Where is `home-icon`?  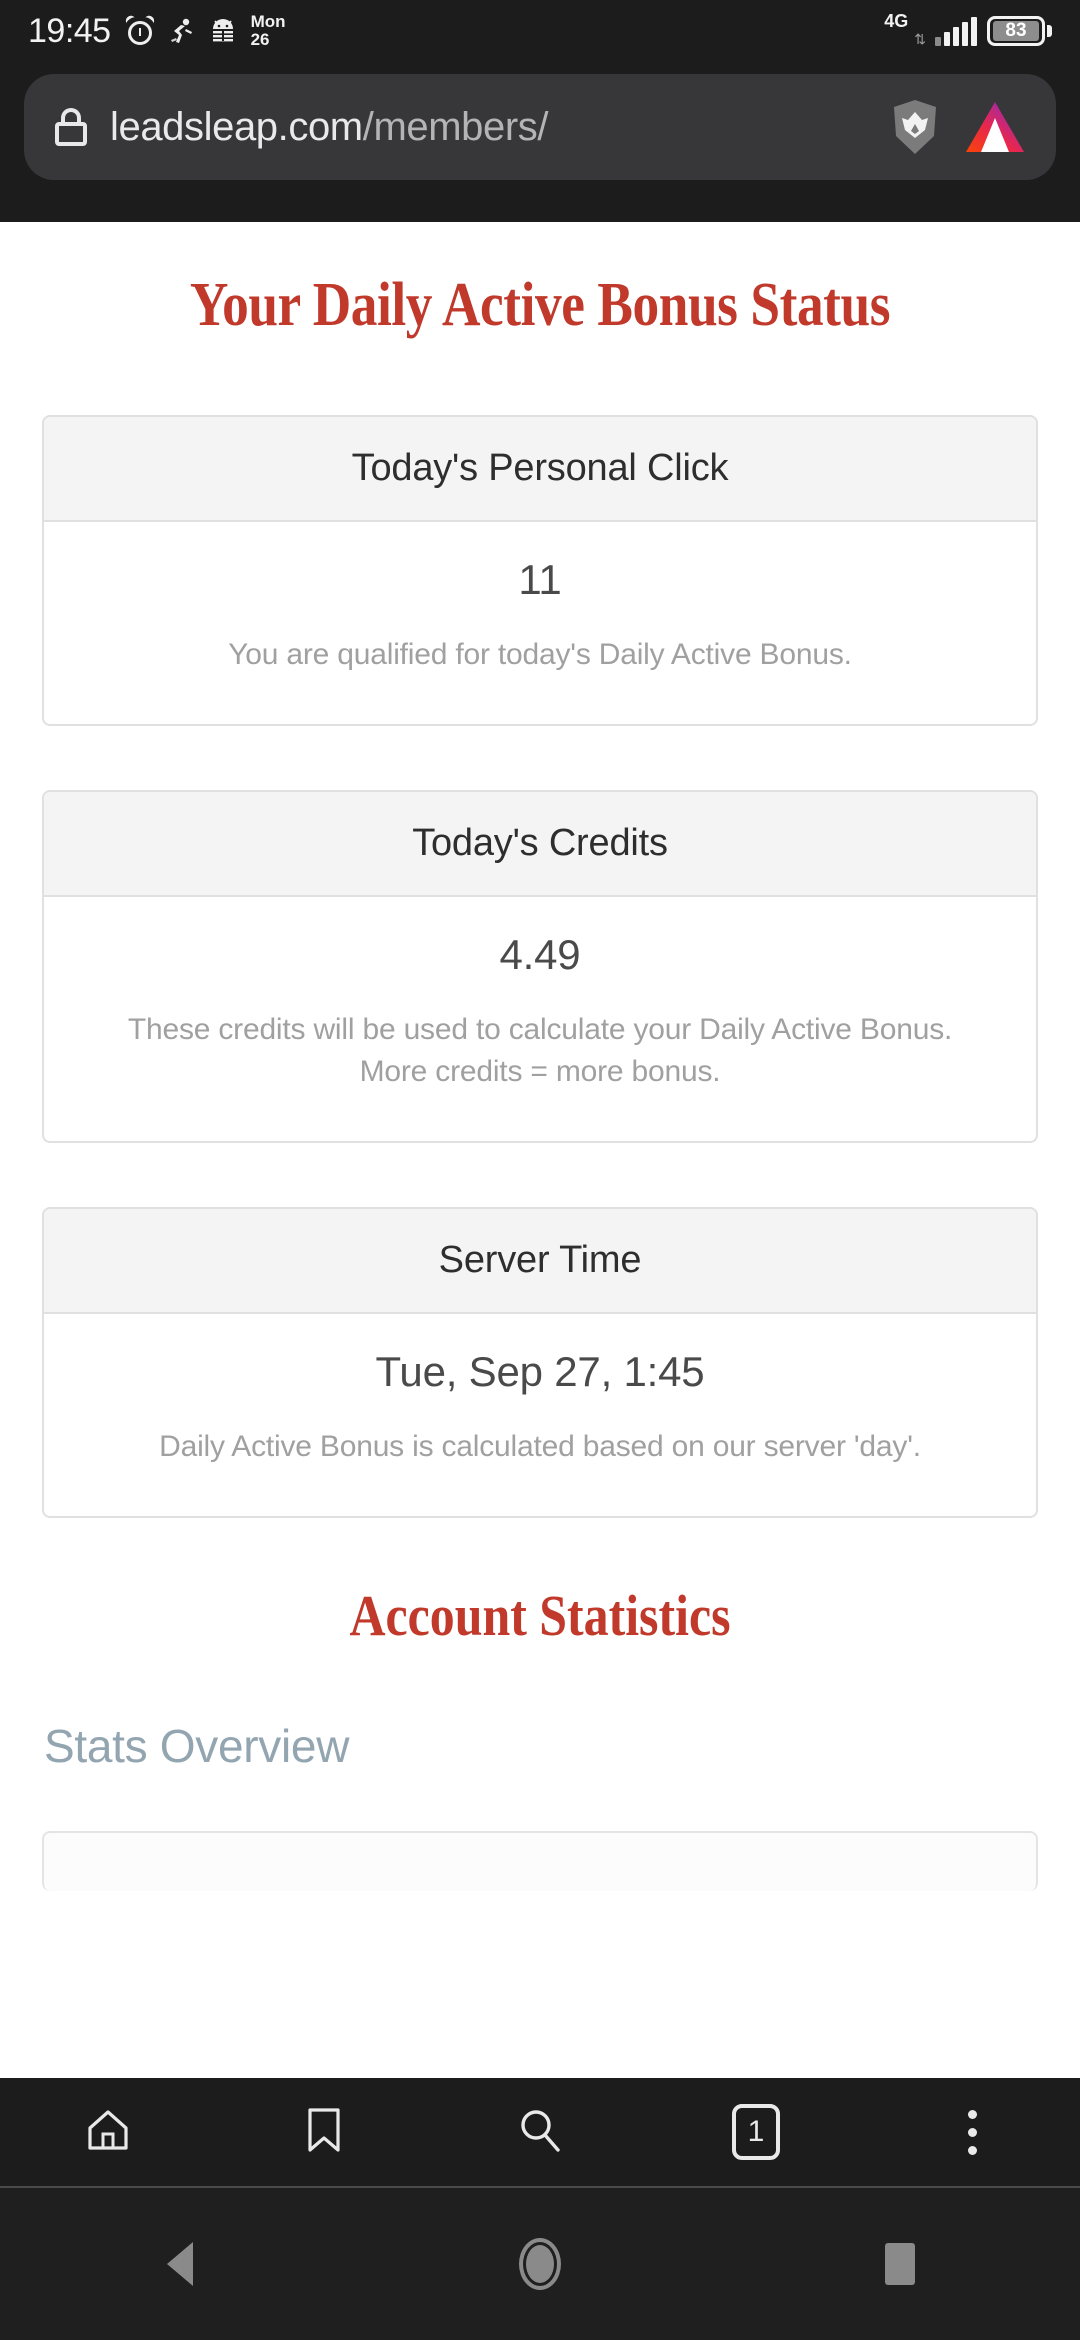
home-icon is located at coordinates (108, 2132).